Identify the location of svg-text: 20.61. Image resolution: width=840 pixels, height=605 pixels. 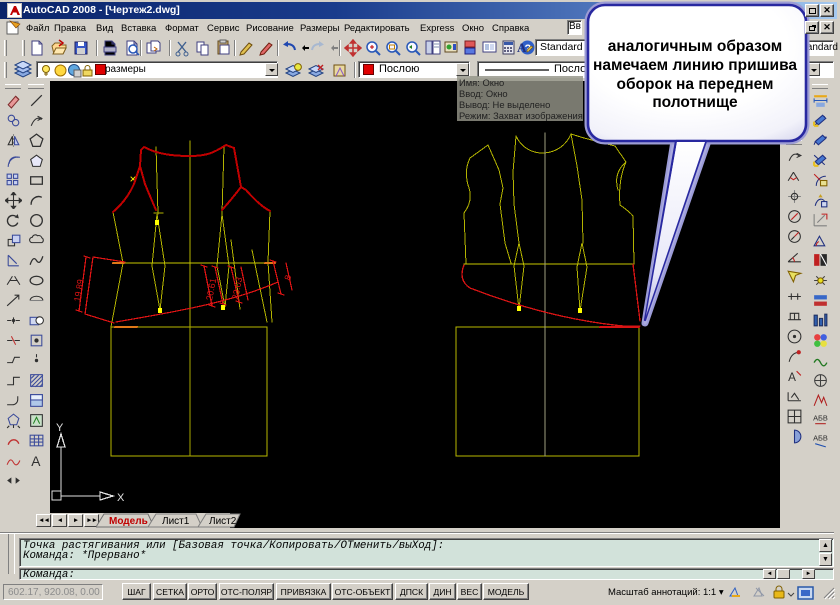
(211, 289).